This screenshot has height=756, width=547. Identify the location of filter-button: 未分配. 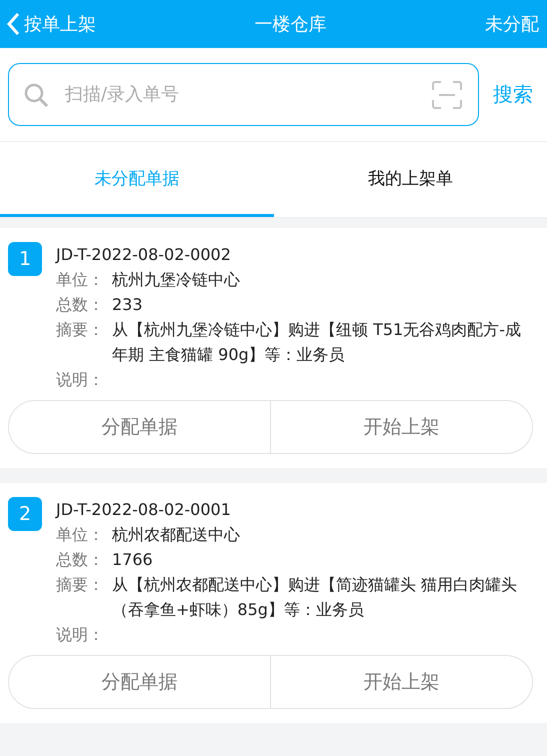
(512, 24).